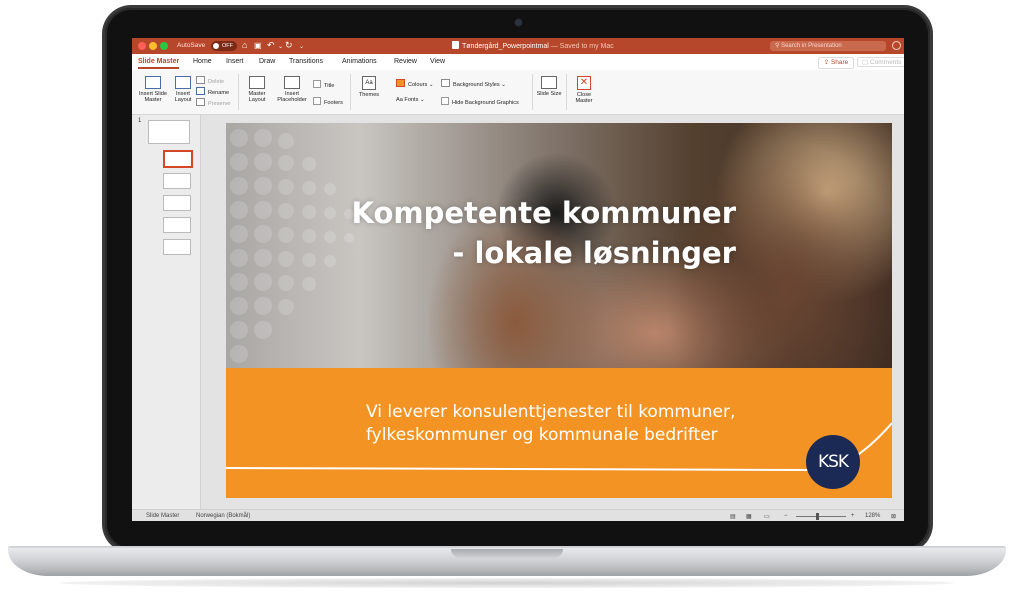  What do you see at coordinates (518, 22) in the screenshot?
I see `webcam` at bounding box center [518, 22].